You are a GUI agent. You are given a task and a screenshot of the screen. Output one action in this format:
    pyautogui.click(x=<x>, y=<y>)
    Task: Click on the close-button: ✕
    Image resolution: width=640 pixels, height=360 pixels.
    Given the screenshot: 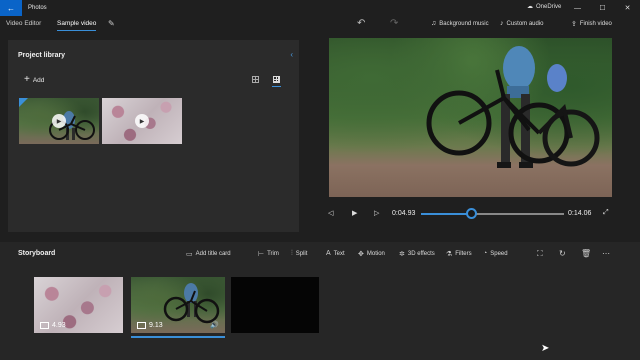 What is the action you would take?
    pyautogui.click(x=627, y=8)
    